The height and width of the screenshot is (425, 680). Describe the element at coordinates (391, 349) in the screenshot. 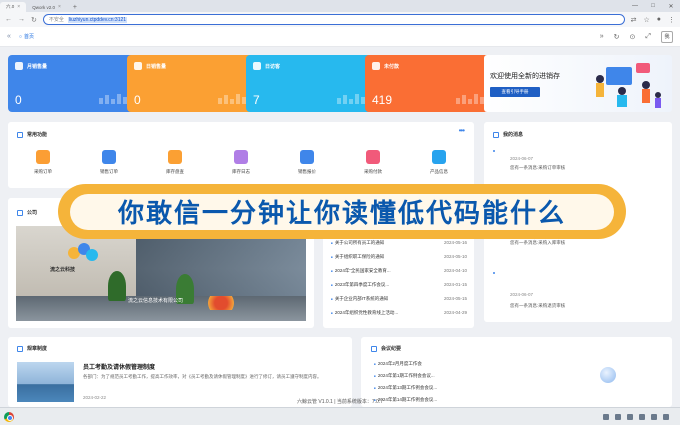

I see `meetings-title: 会议纪要` at that location.